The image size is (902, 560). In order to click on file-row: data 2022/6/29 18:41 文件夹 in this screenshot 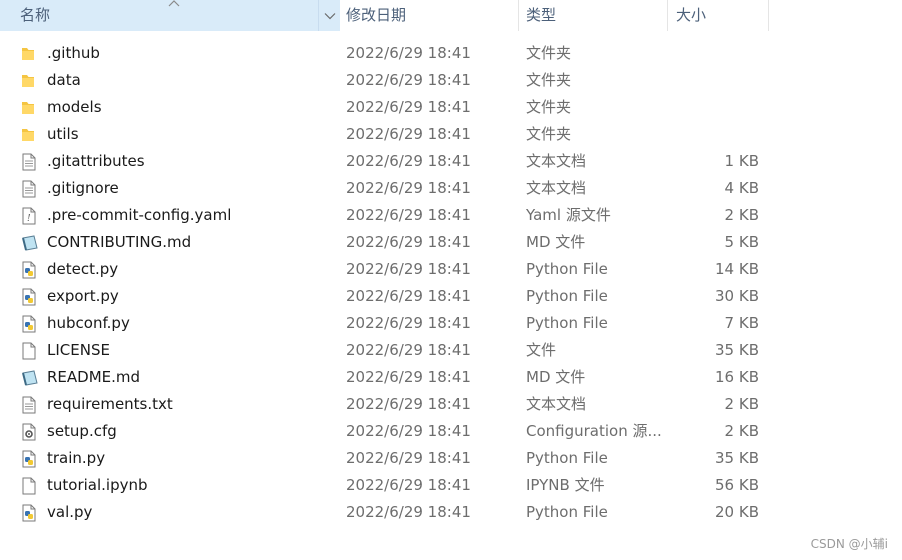, I will do `click(390, 80)`.